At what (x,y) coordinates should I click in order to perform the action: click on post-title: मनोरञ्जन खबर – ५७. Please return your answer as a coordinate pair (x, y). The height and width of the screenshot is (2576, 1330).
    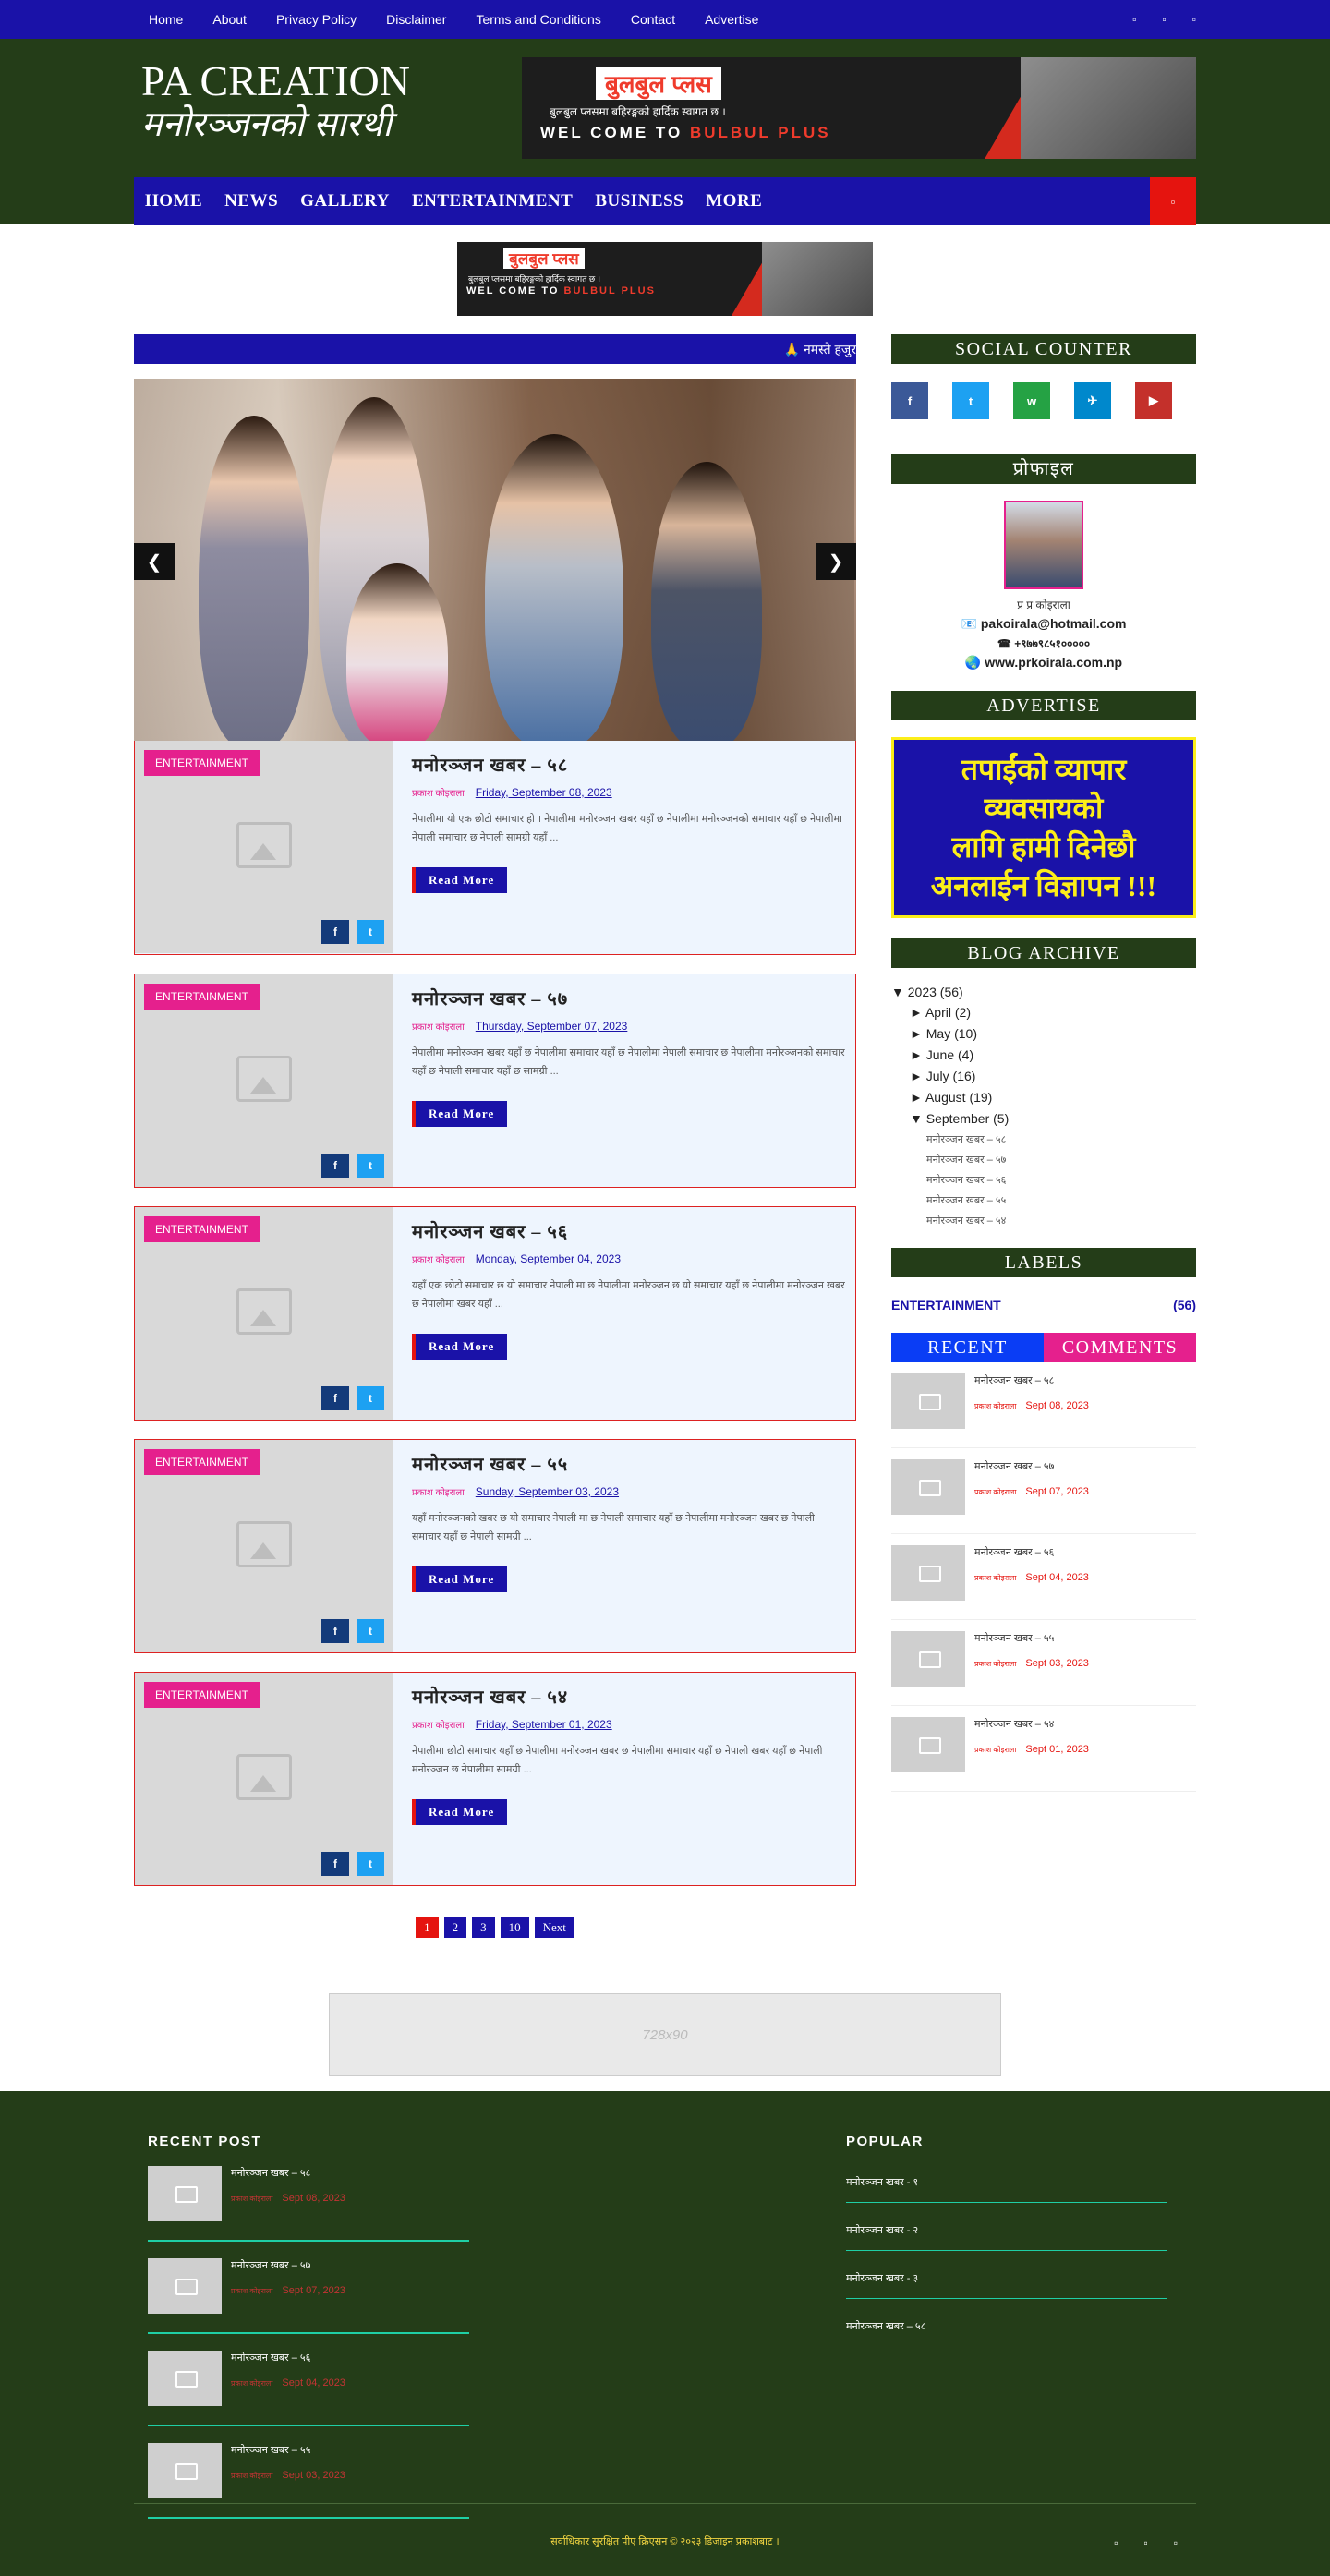
    Looking at the image, I should click on (629, 998).